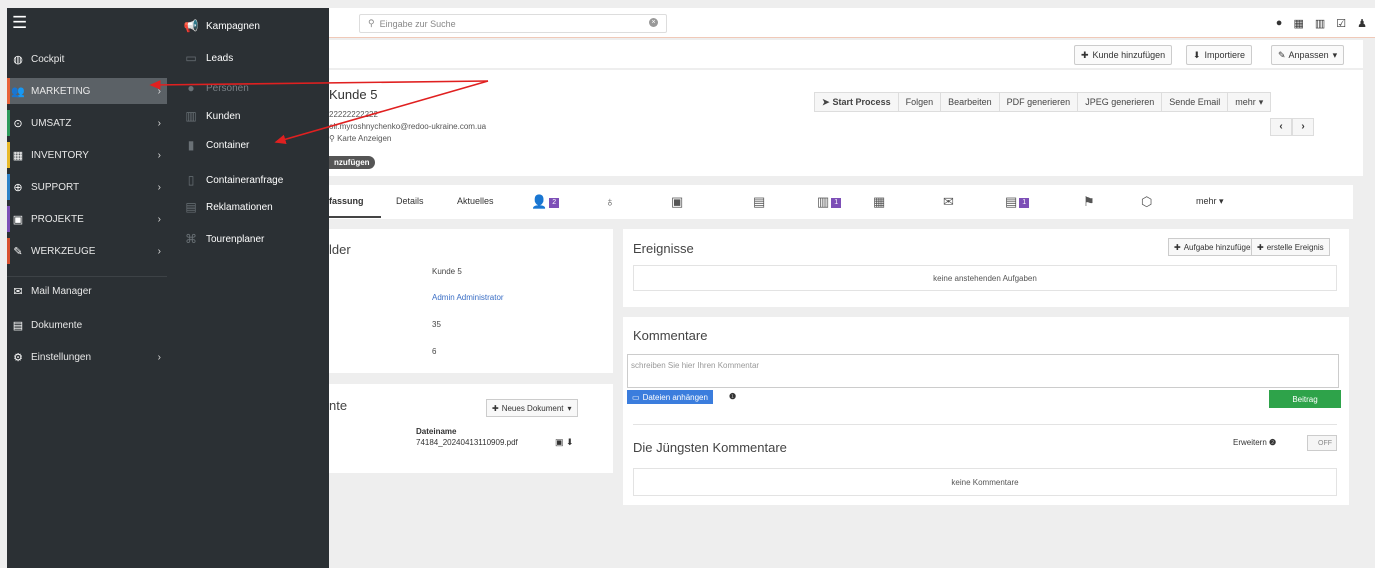  I want to click on user-icon: ♟, so click(1362, 23).